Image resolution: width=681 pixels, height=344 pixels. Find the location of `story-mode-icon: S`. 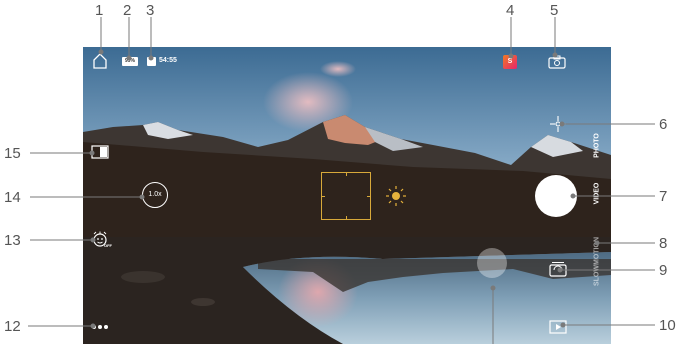

story-mode-icon: S is located at coordinates (510, 62).